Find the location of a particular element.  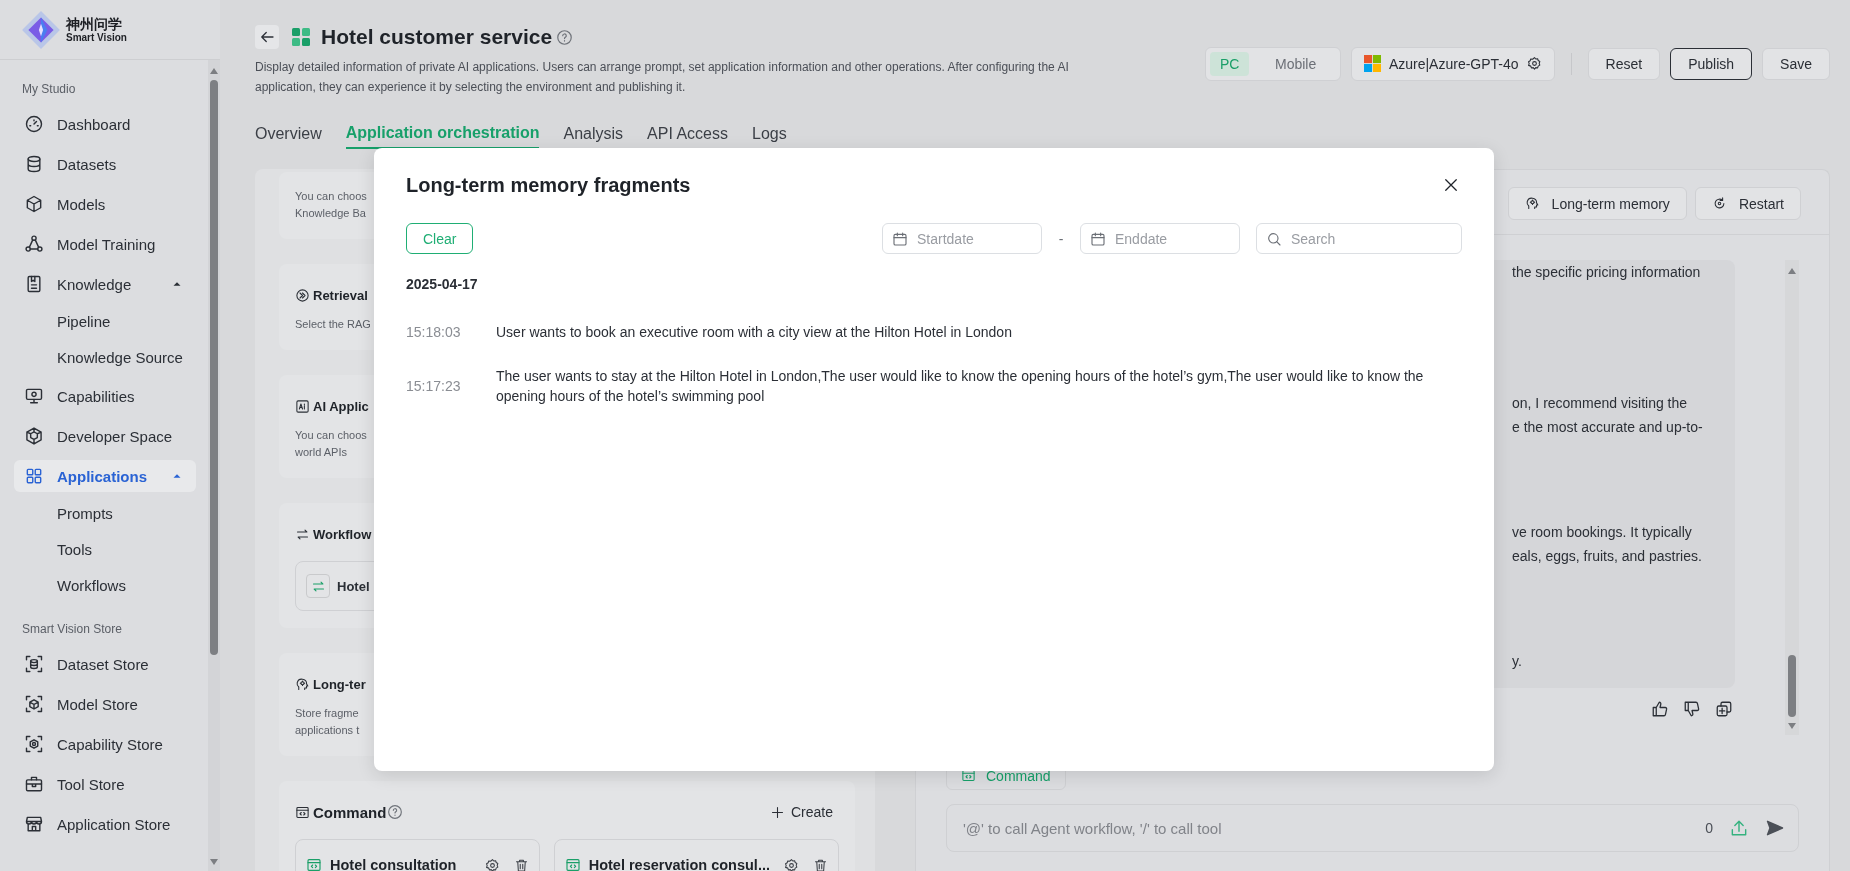

nav-item: Model Training is located at coordinates (105, 244).